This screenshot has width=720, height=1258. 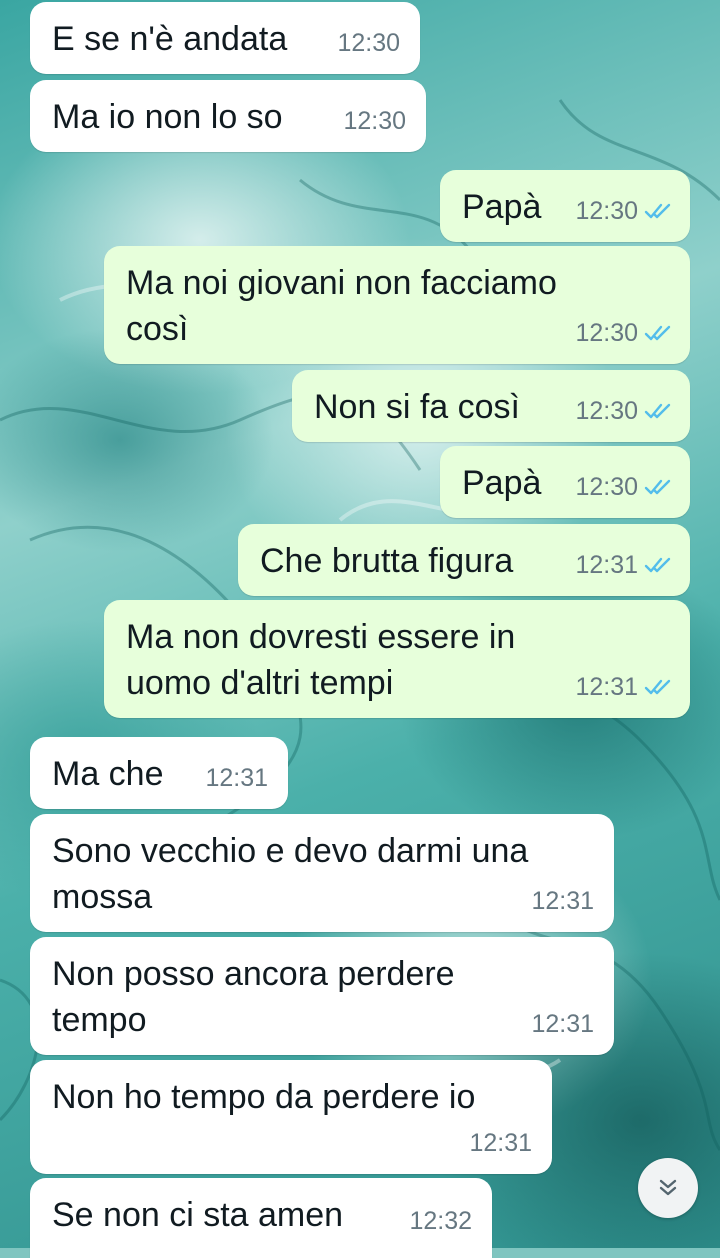 What do you see at coordinates (228, 116) in the screenshot?
I see `incoming-message: Ma io non lo so 12:30` at bounding box center [228, 116].